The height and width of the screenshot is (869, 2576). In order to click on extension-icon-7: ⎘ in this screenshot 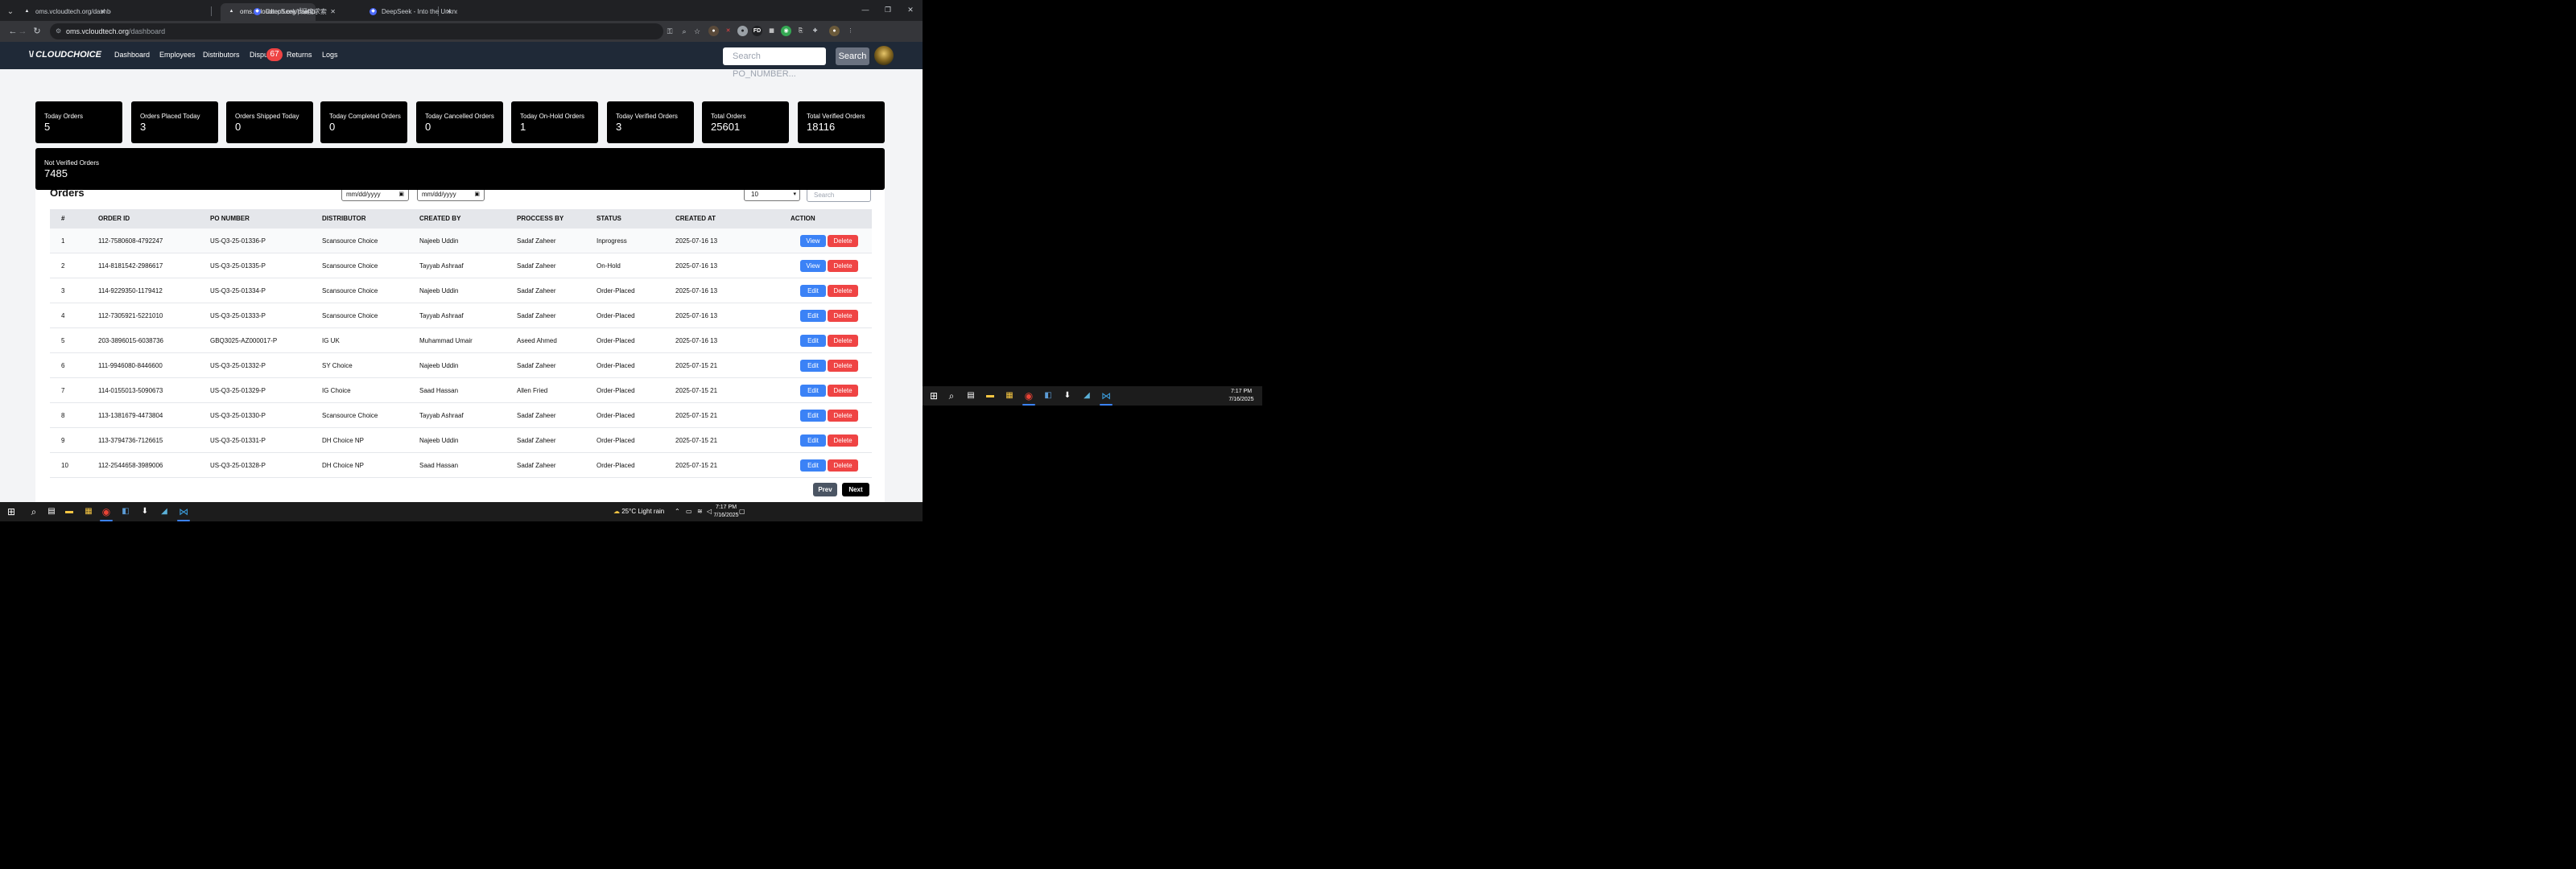, I will do `click(800, 31)`.